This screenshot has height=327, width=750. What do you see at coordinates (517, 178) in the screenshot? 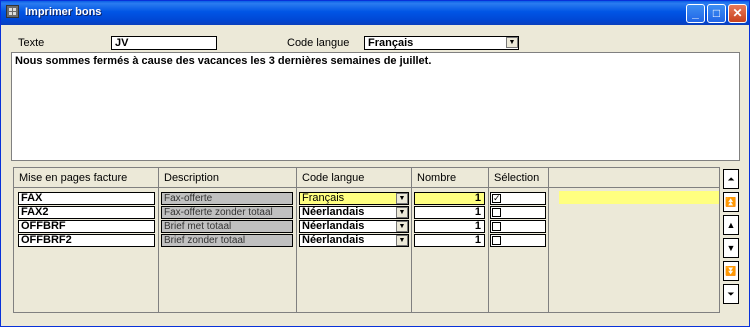
I see `col-header-selection: Sélection` at bounding box center [517, 178].